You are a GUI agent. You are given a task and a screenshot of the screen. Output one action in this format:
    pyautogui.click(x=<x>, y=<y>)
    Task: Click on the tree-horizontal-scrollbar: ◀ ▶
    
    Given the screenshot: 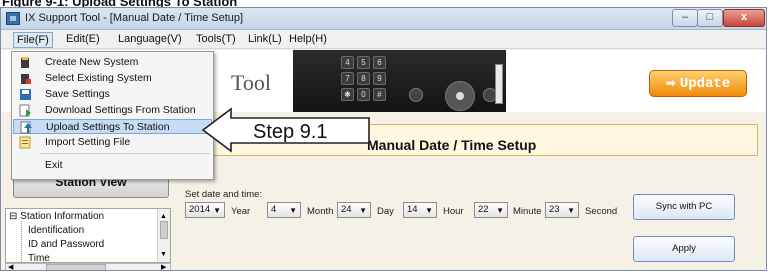 What is the action you would take?
    pyautogui.click(x=88, y=266)
    